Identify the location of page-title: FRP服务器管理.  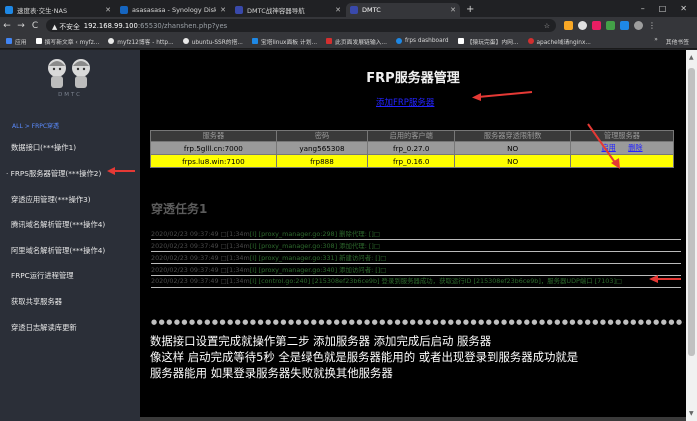
(413, 78).